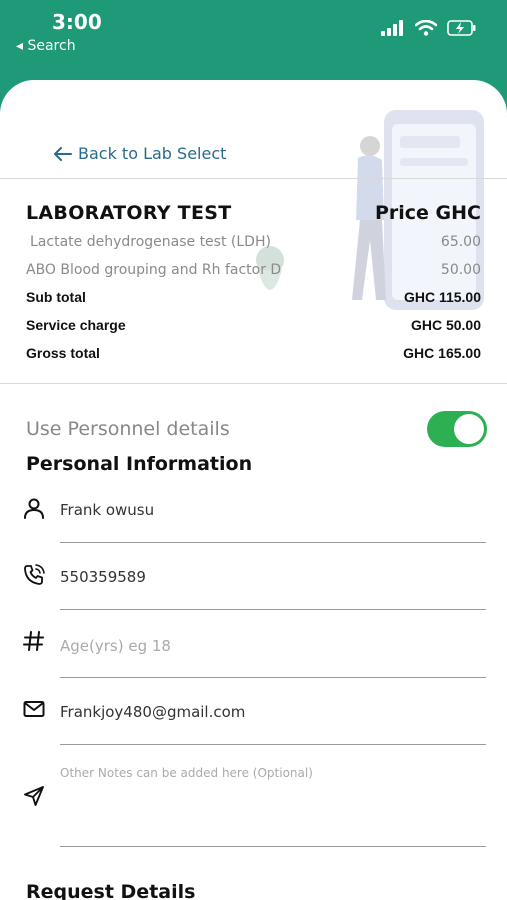 The image size is (507, 900). Describe the element at coordinates (115, 646) in the screenshot. I see `age-placeholder: Age(yrs) eg 18` at that location.